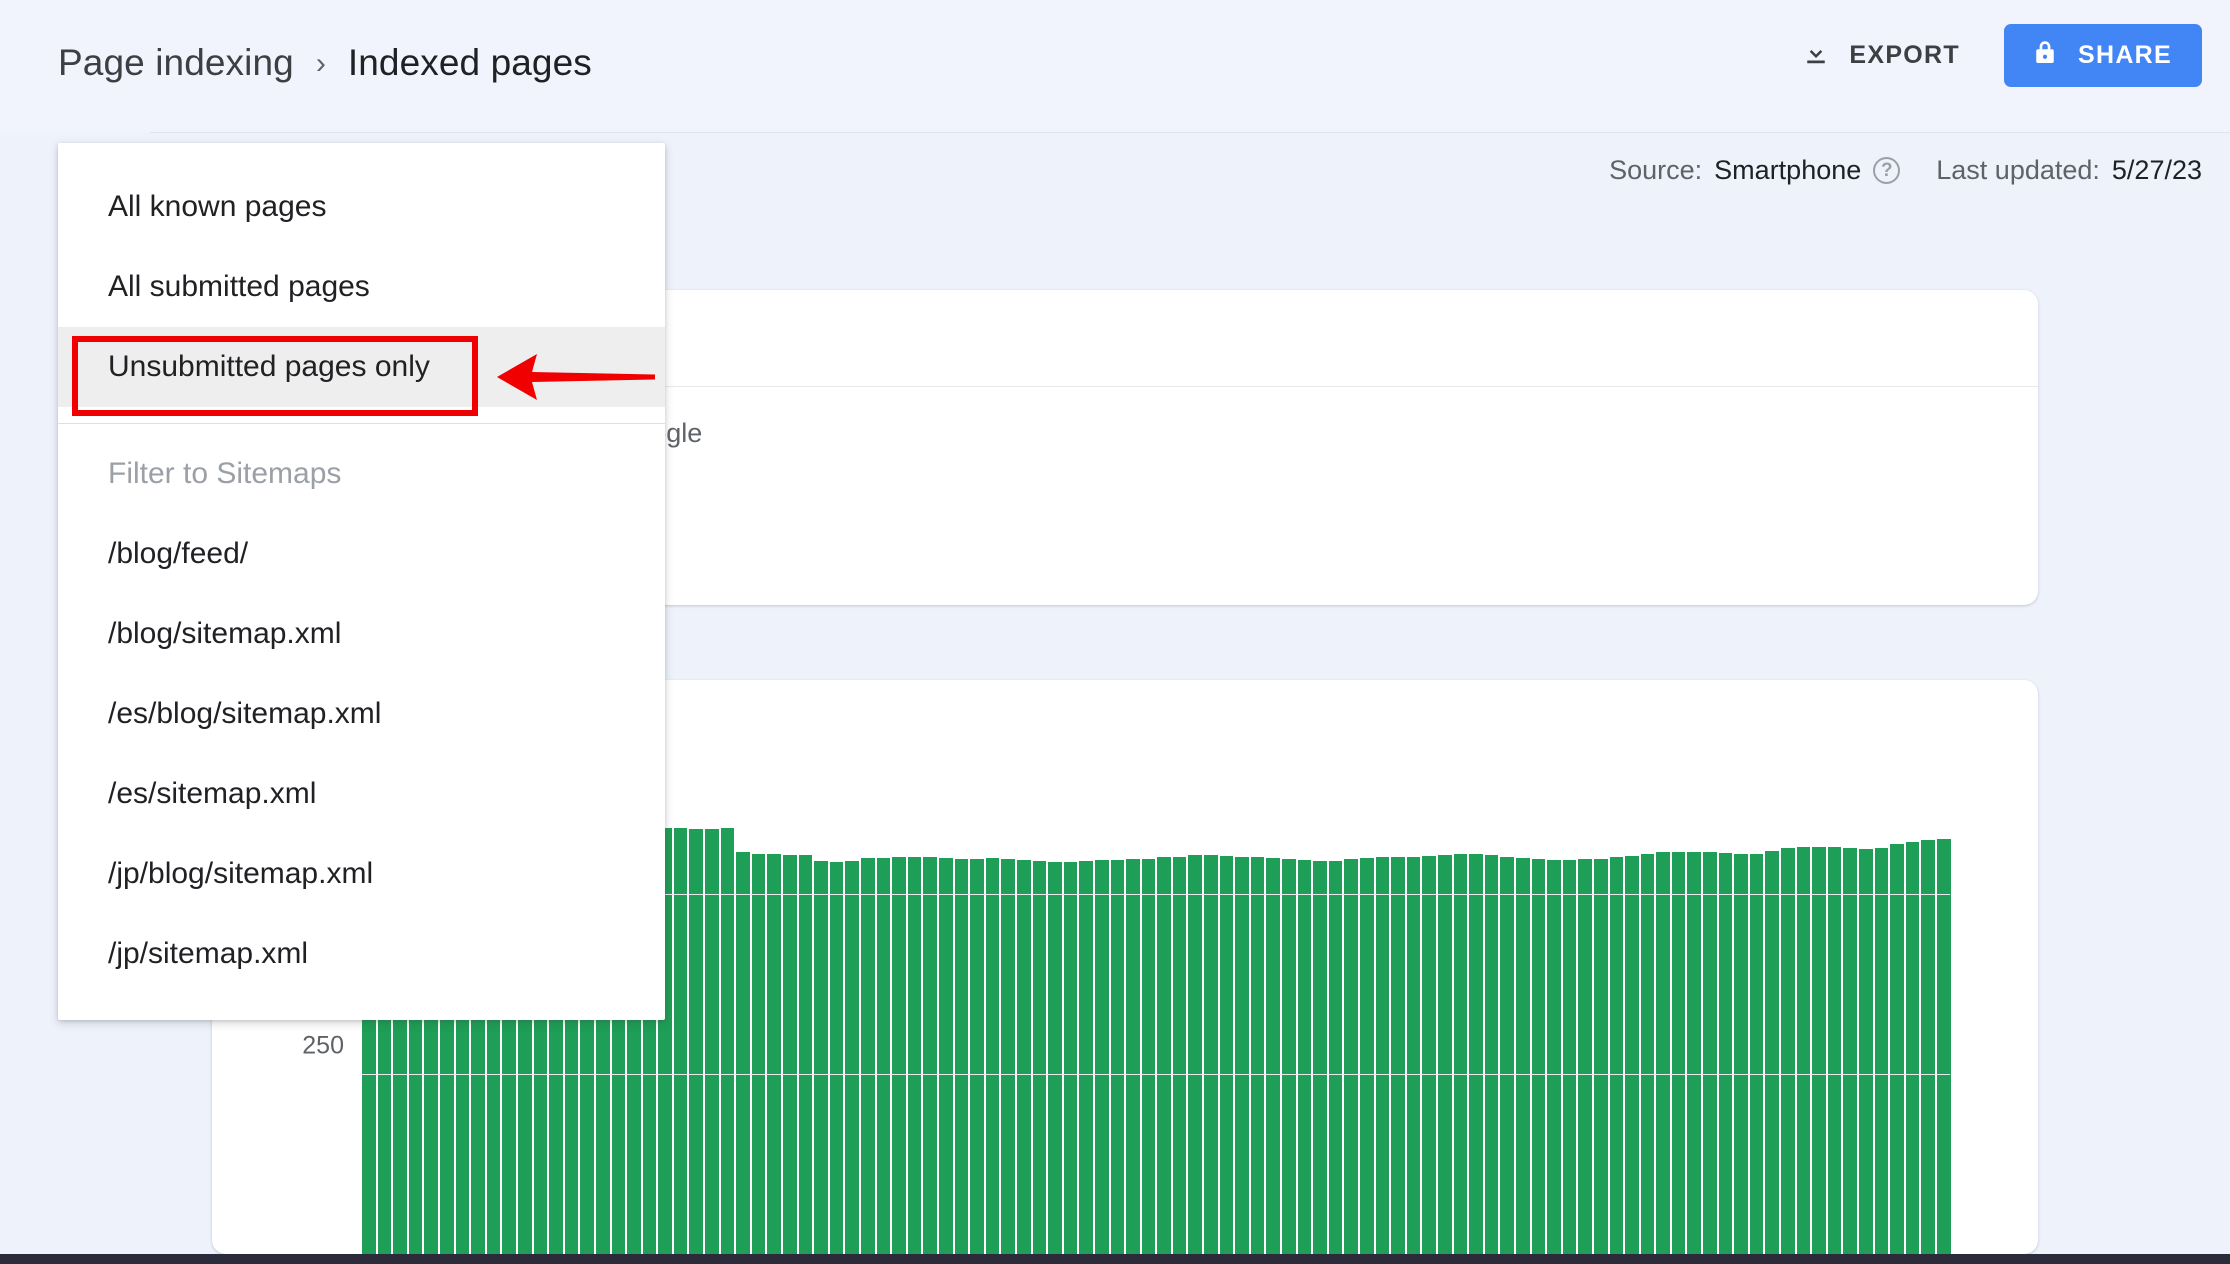  Describe the element at coordinates (361, 367) in the screenshot. I see `menu-item-2: Unsubmitted pages only` at that location.